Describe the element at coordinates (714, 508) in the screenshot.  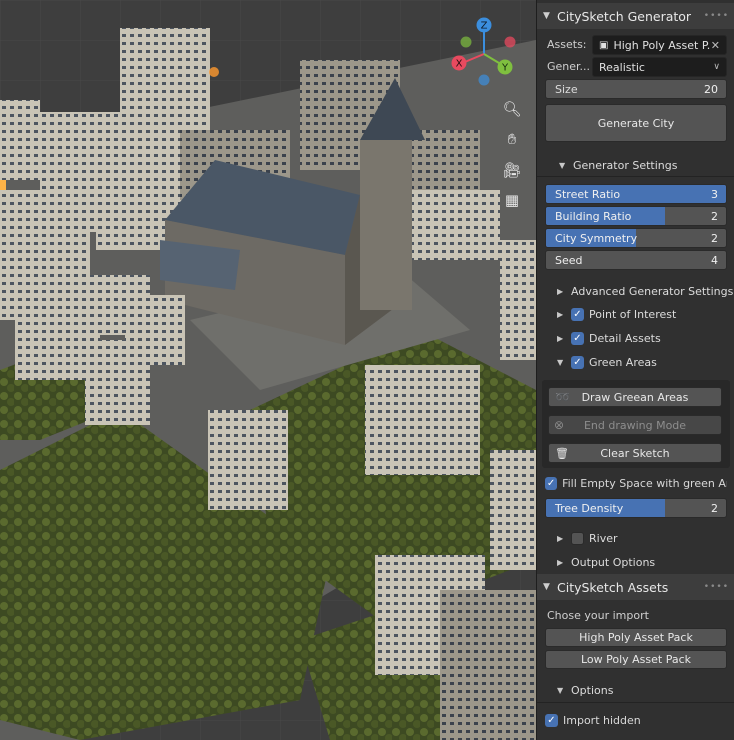
I see `tree-density-value: 2` at that location.